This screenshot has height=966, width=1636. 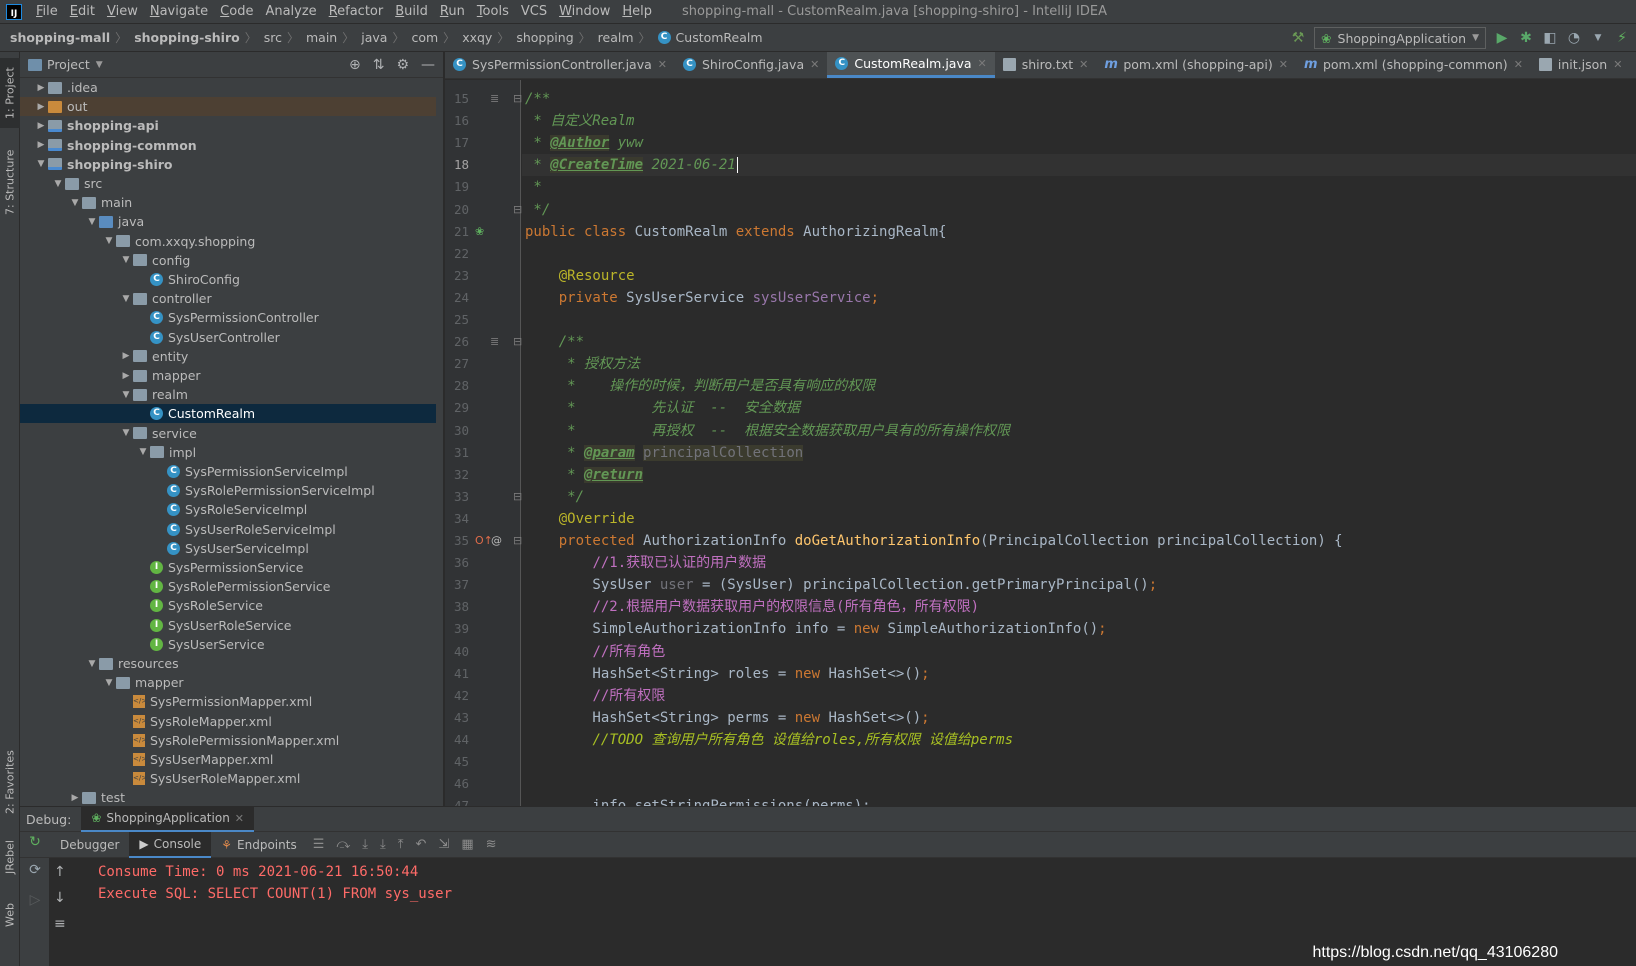 What do you see at coordinates (402, 65) in the screenshot?
I see `gear-icon: ⚙` at bounding box center [402, 65].